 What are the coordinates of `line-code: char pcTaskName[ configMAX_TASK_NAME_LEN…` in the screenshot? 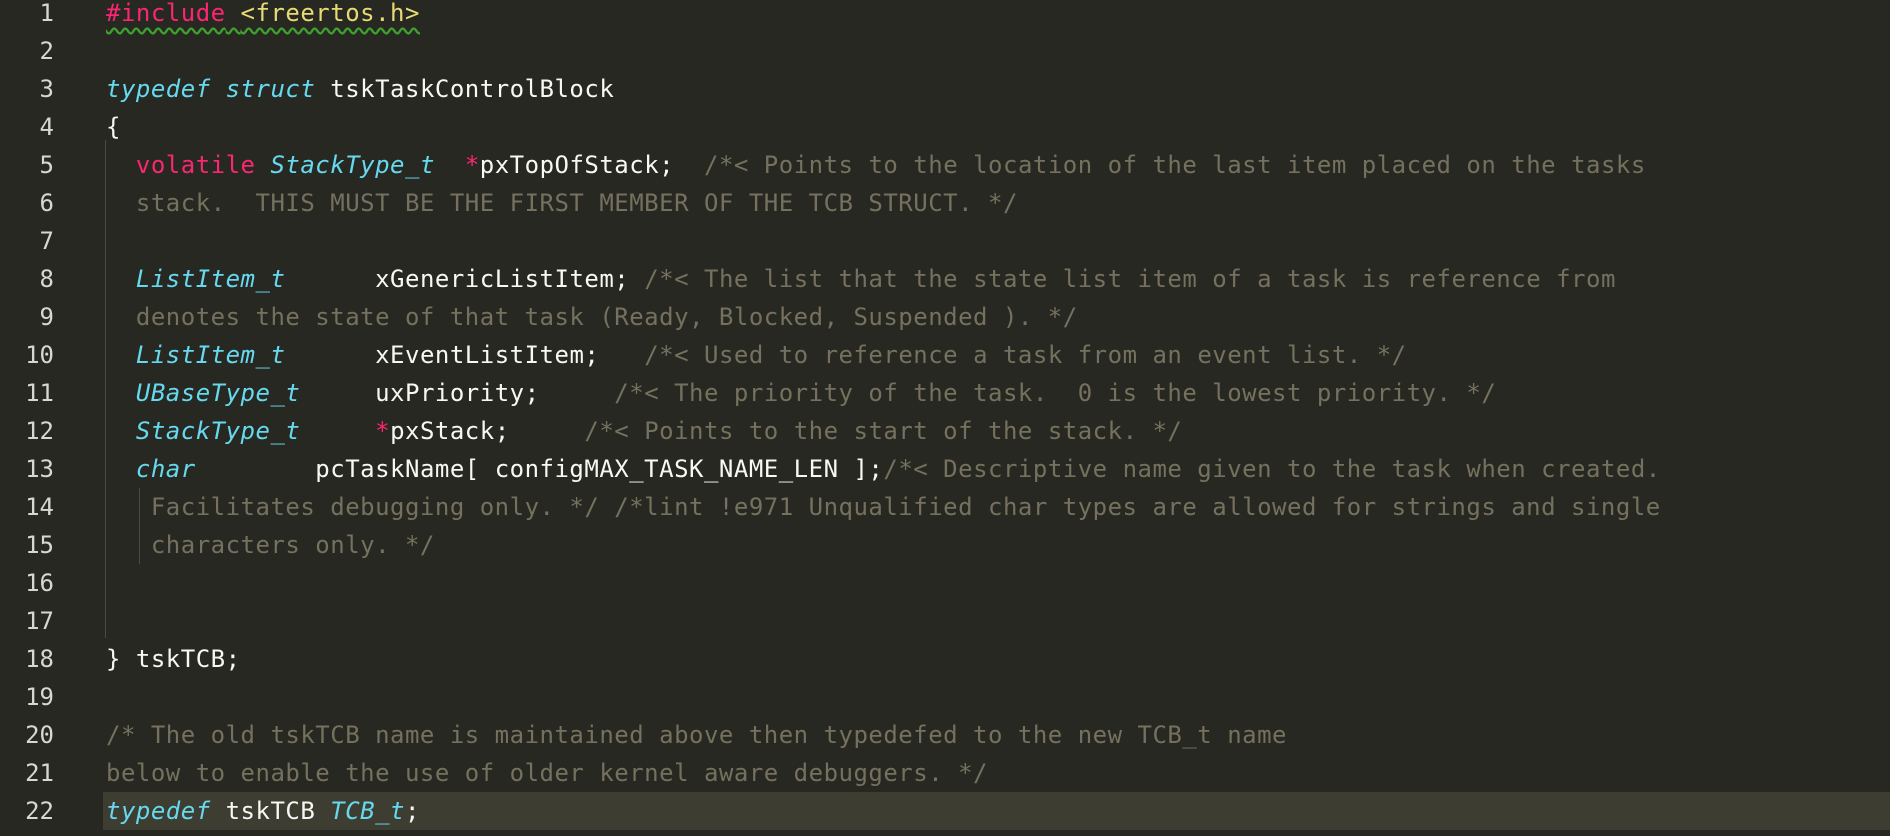 It's located at (883, 469).